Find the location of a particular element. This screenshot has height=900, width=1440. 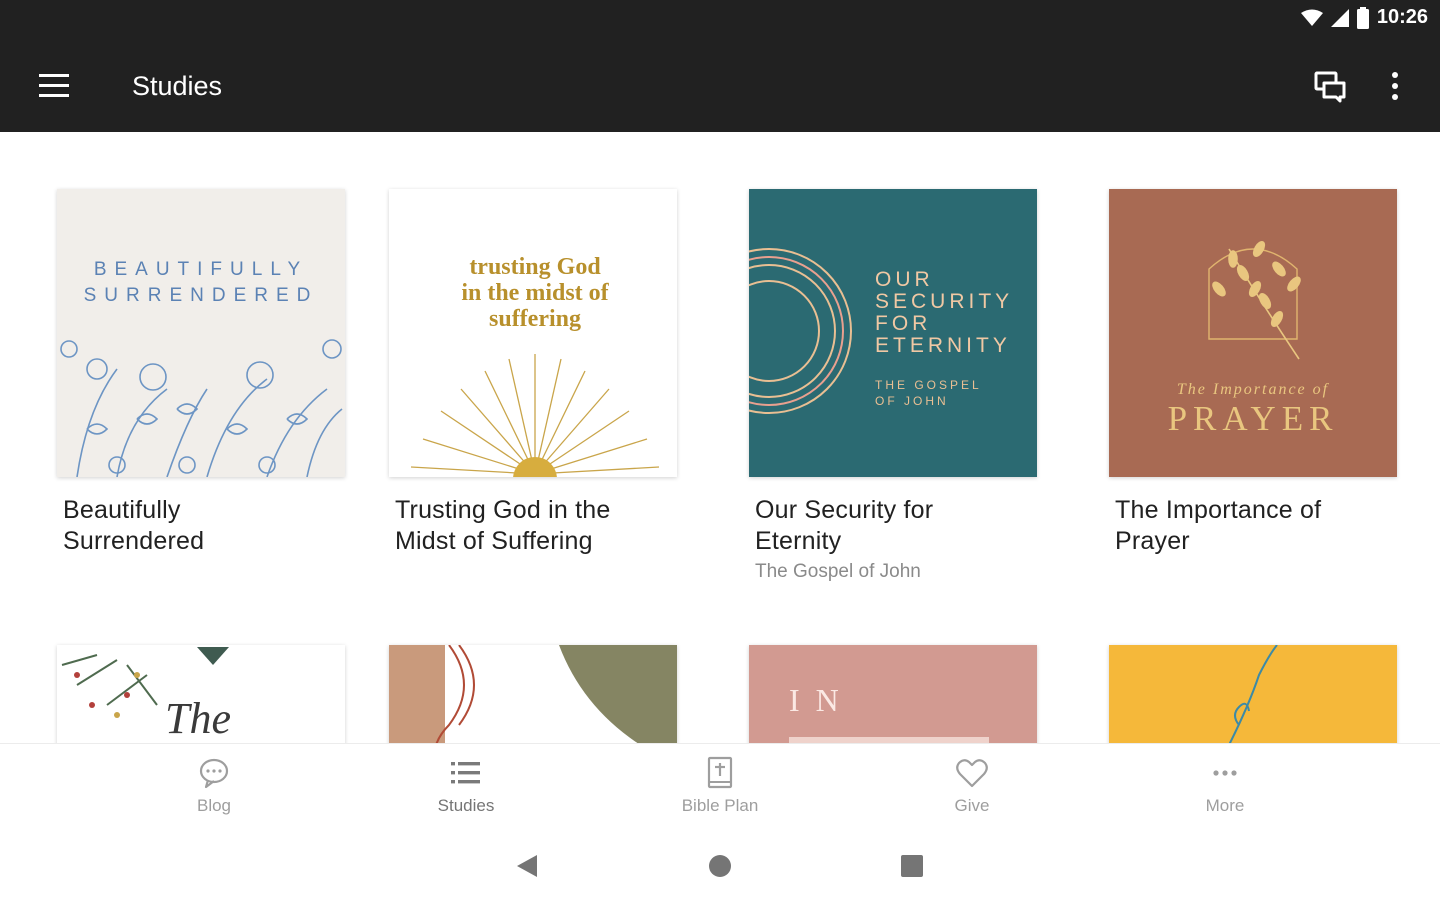

study-card: IN is located at coordinates (893, 694).